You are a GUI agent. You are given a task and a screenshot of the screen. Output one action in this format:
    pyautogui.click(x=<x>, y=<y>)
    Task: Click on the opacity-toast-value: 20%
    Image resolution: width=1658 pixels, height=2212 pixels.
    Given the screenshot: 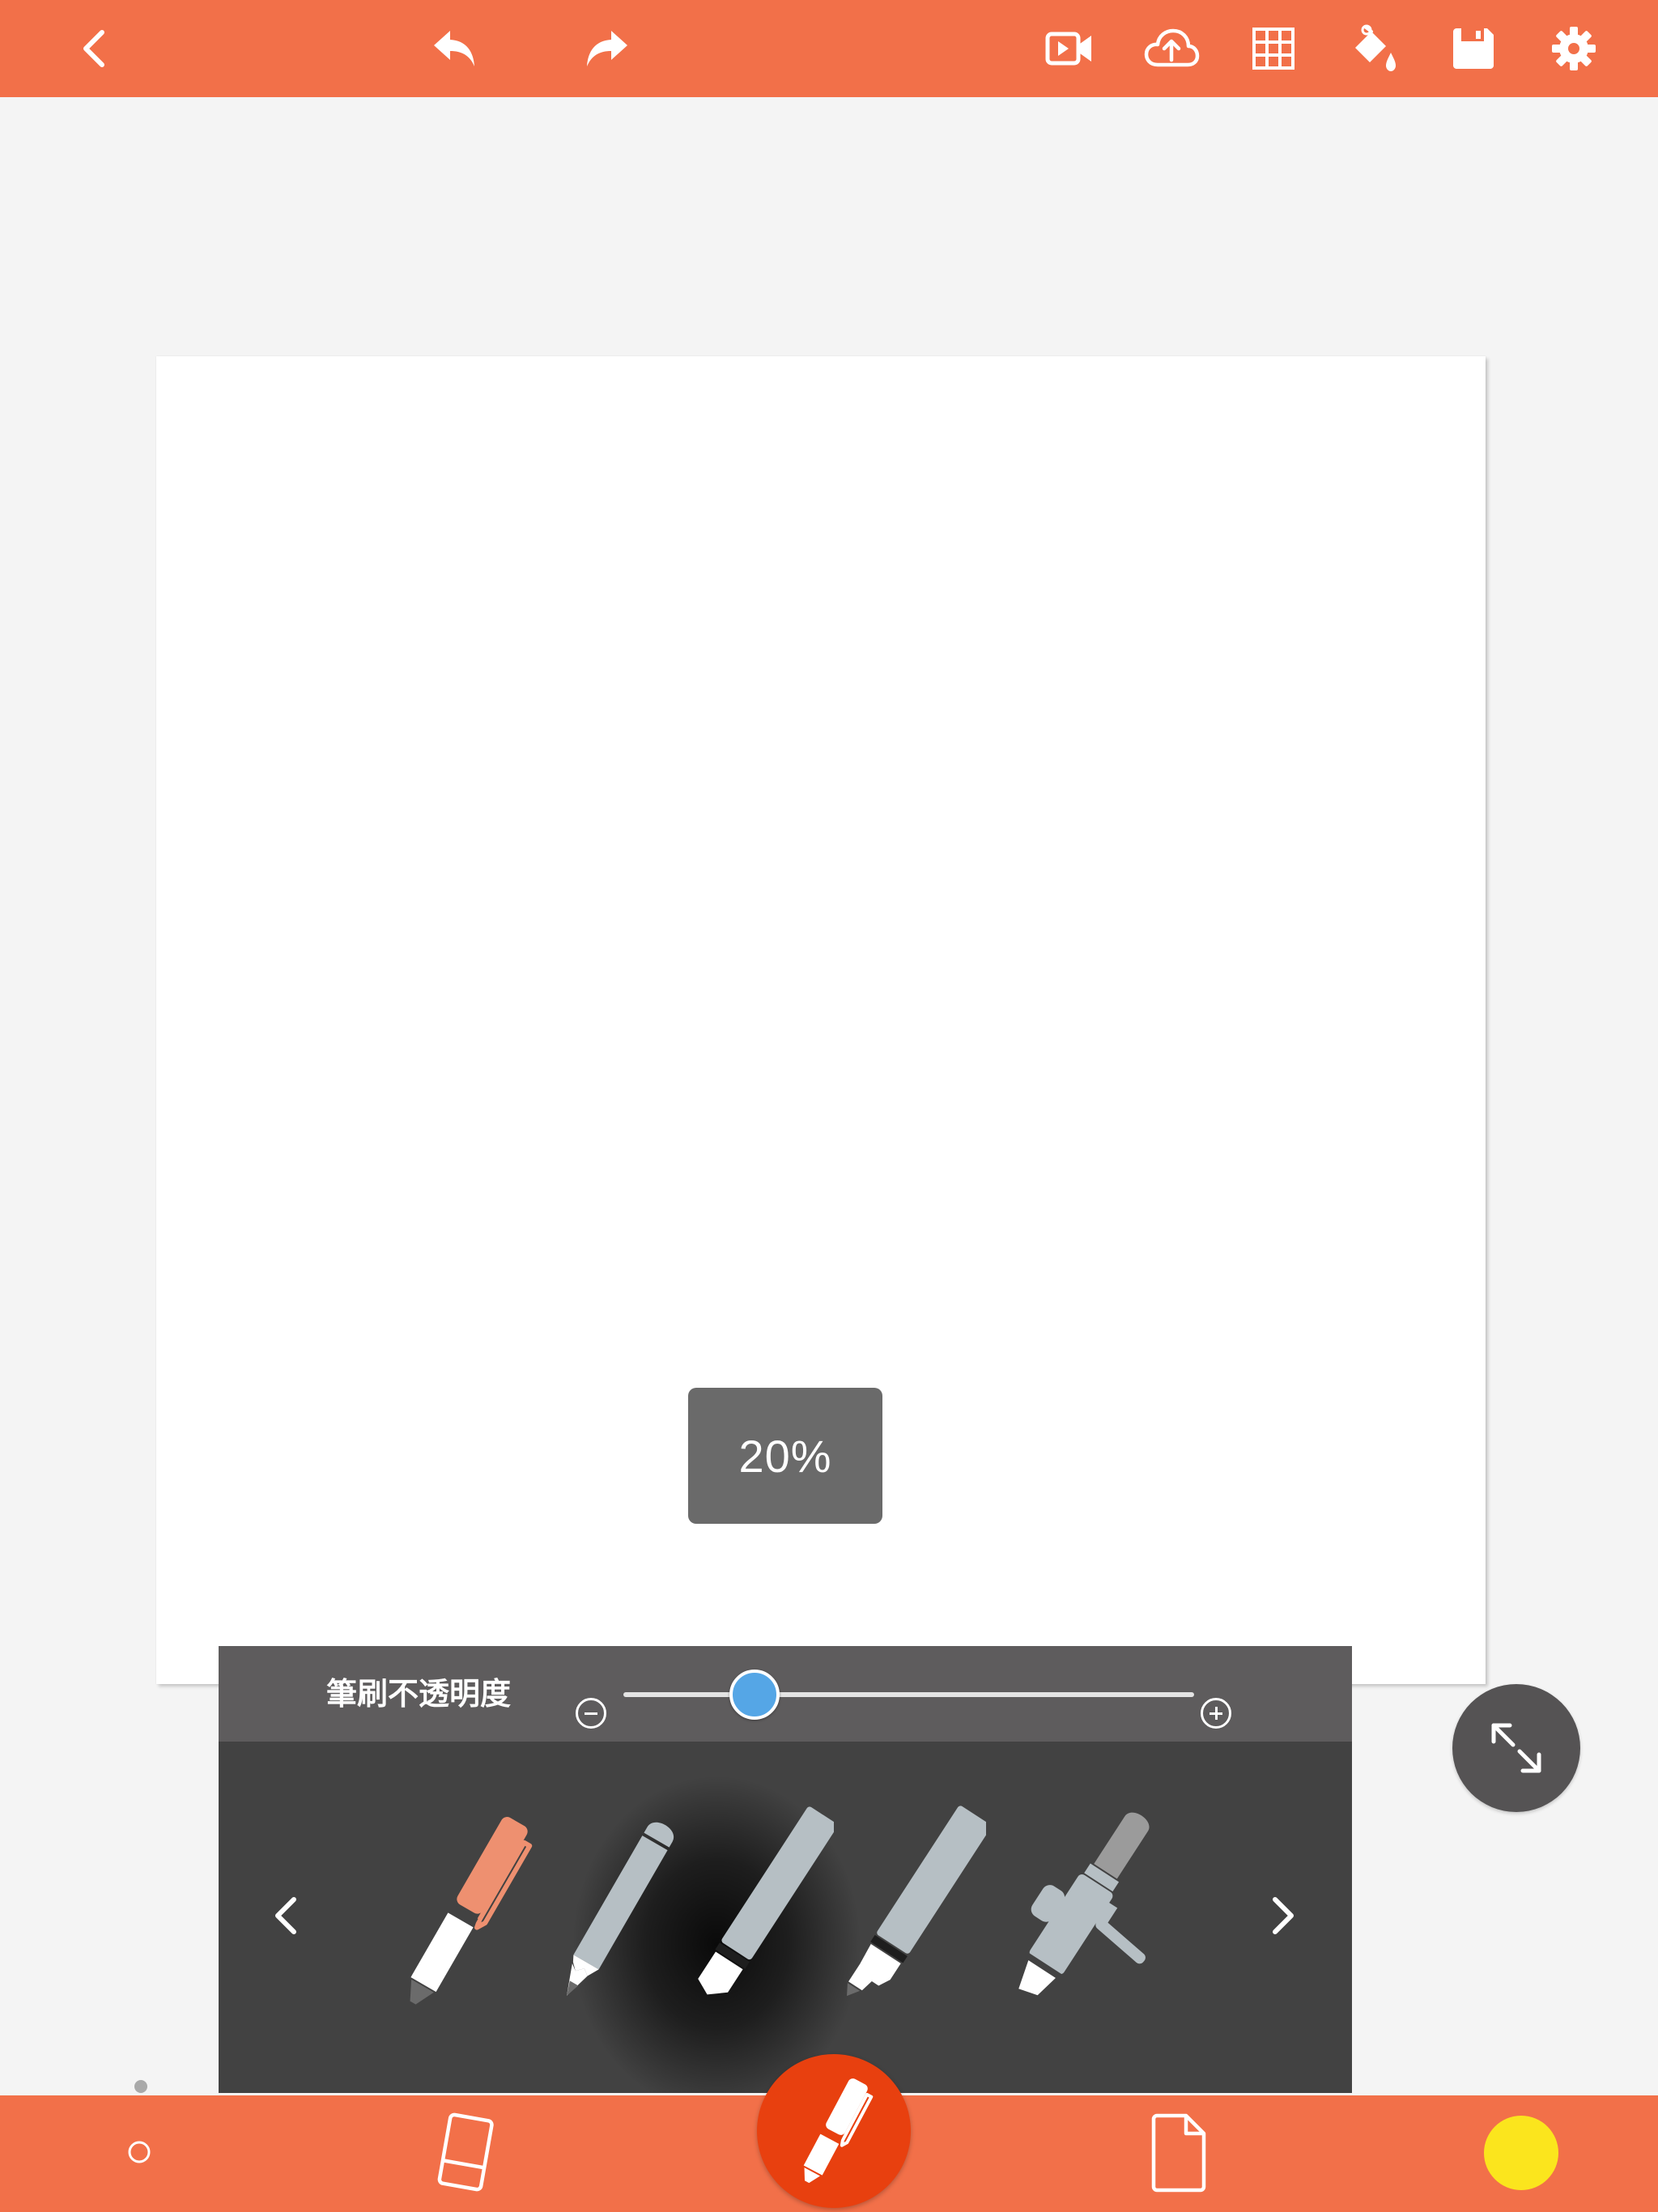 What is the action you would take?
    pyautogui.click(x=785, y=1456)
    